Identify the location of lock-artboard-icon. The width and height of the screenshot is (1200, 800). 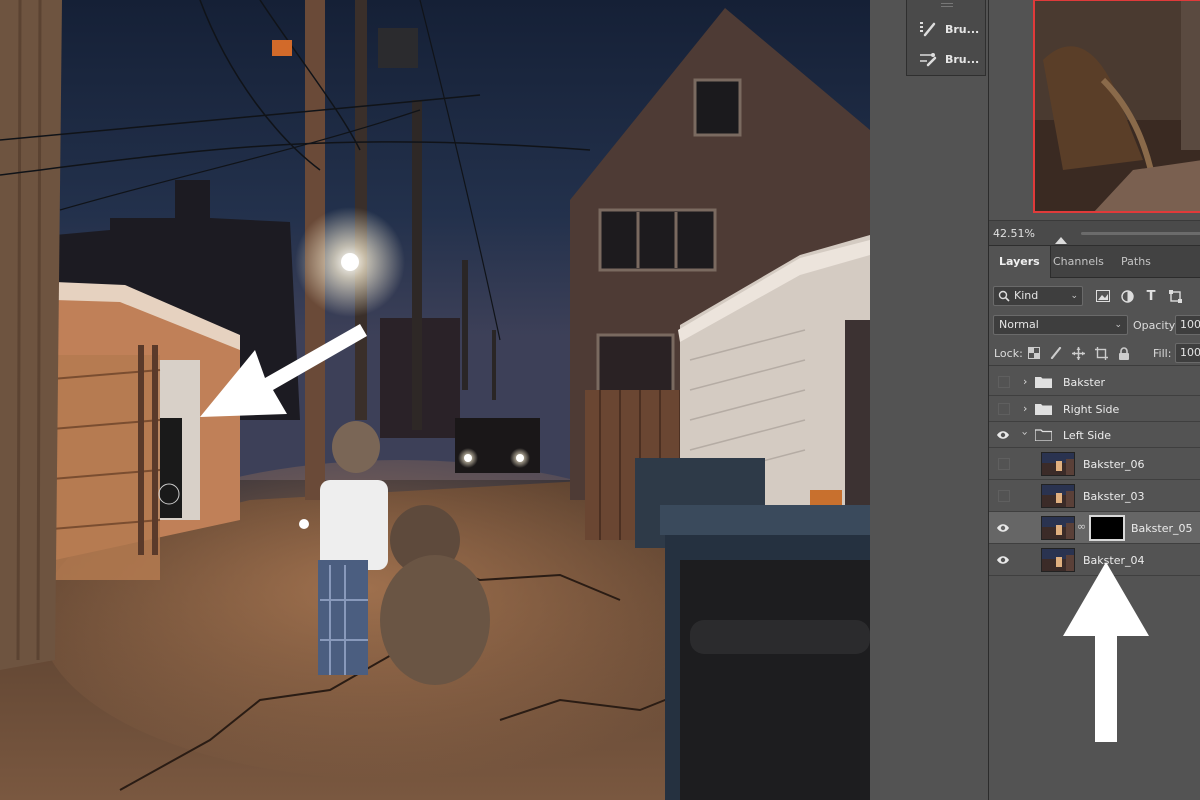
(1101, 353).